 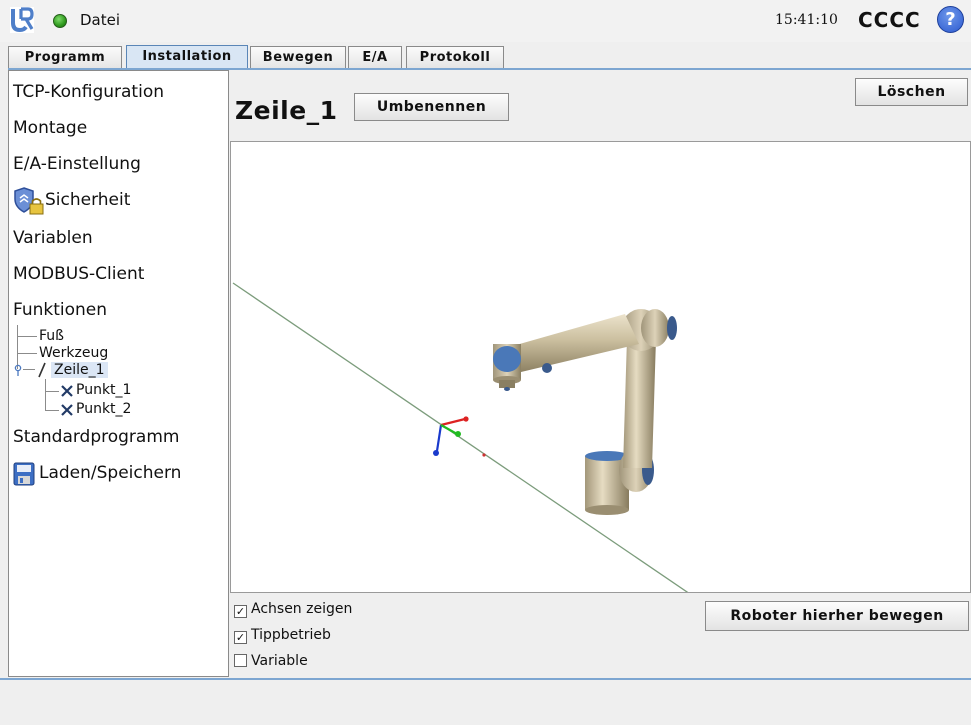 What do you see at coordinates (51, 336) in the screenshot?
I see `tree-item-fuss: Fuß` at bounding box center [51, 336].